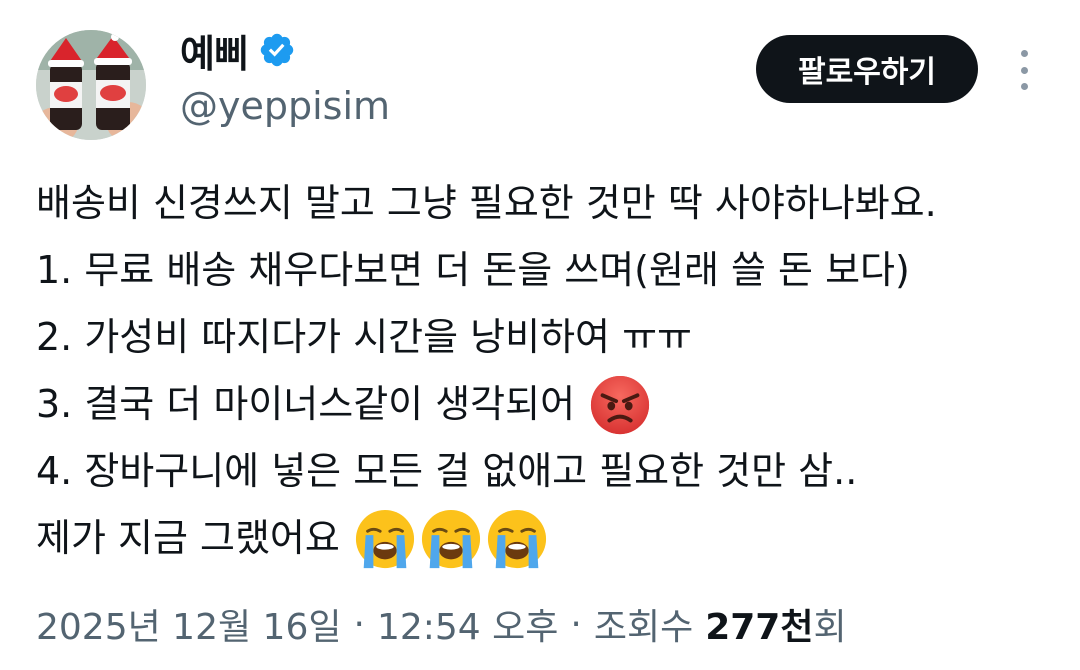  What do you see at coordinates (277, 50) in the screenshot?
I see `verified-badge-icon` at bounding box center [277, 50].